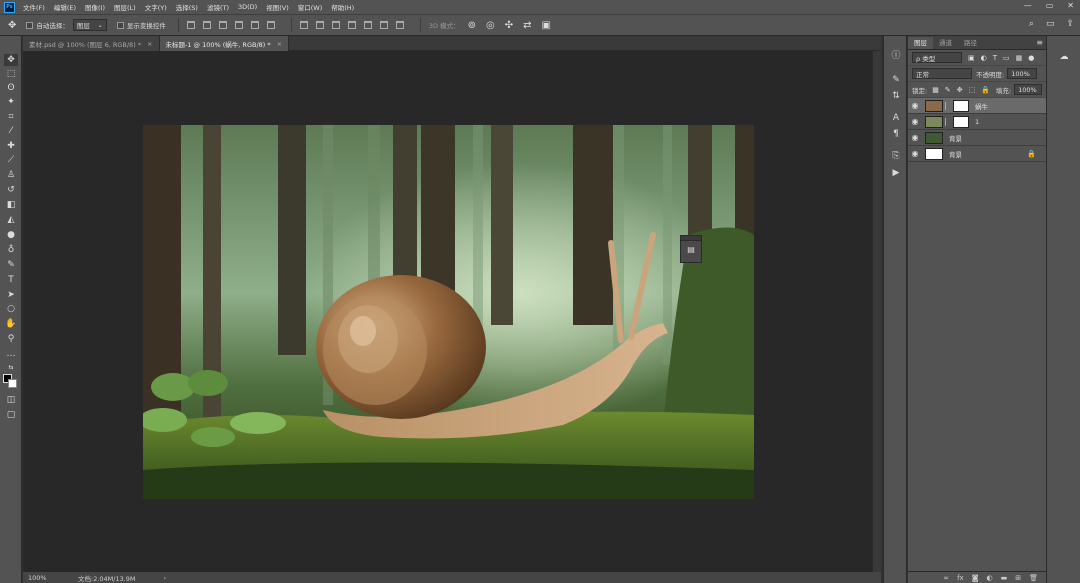 The image size is (1080, 583). I want to click on menu-image: 图像(I), so click(95, 7).